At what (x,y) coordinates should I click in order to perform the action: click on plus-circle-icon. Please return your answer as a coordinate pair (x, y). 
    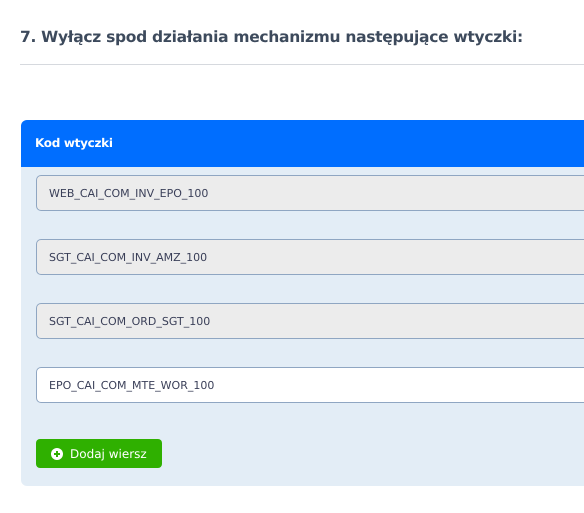
    Looking at the image, I should click on (57, 454).